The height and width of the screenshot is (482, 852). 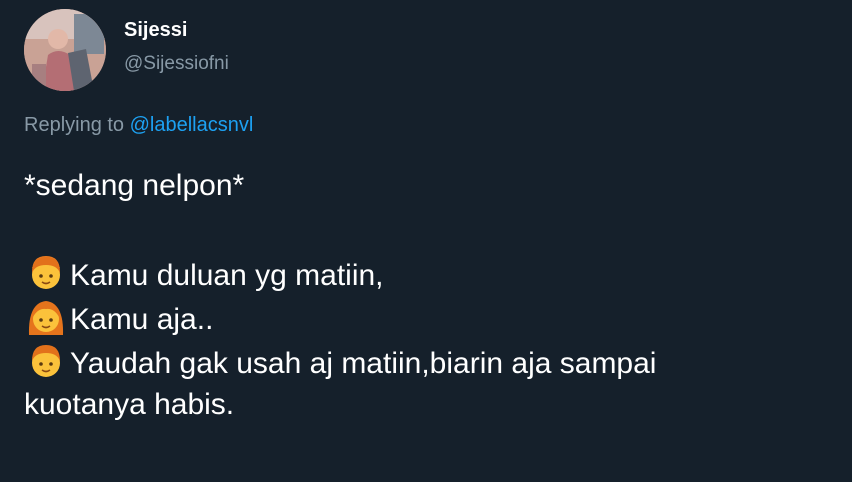 What do you see at coordinates (192, 125) in the screenshot?
I see `replying-to-mention-link: @labellacsnvl` at bounding box center [192, 125].